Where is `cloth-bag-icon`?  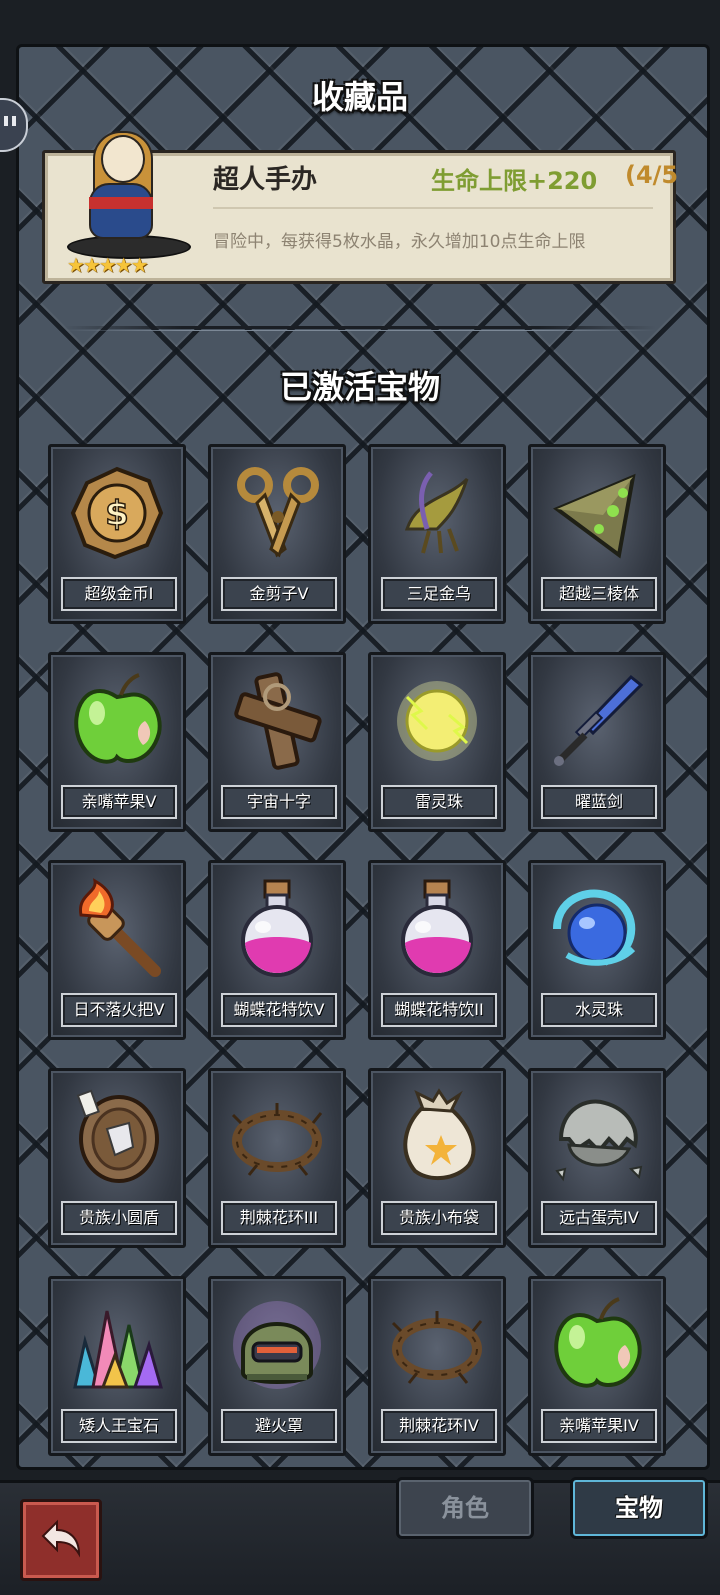 cloth-bag-icon is located at coordinates (437, 1137).